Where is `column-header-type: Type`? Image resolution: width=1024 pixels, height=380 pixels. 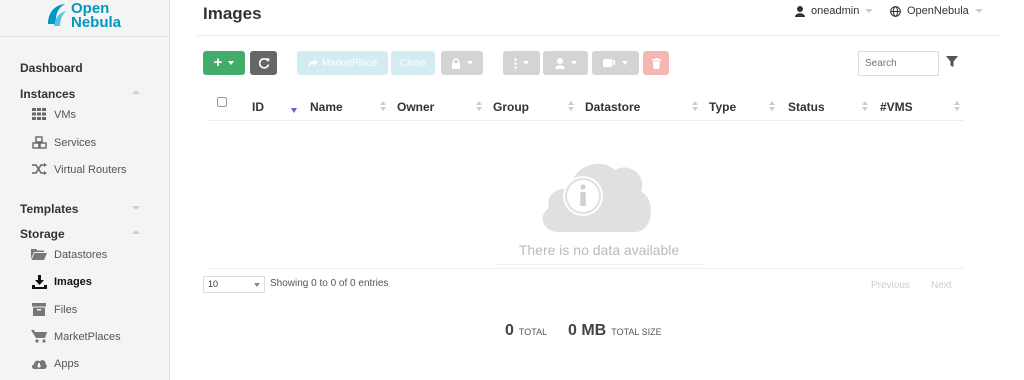
column-header-type: Type is located at coordinates (722, 107).